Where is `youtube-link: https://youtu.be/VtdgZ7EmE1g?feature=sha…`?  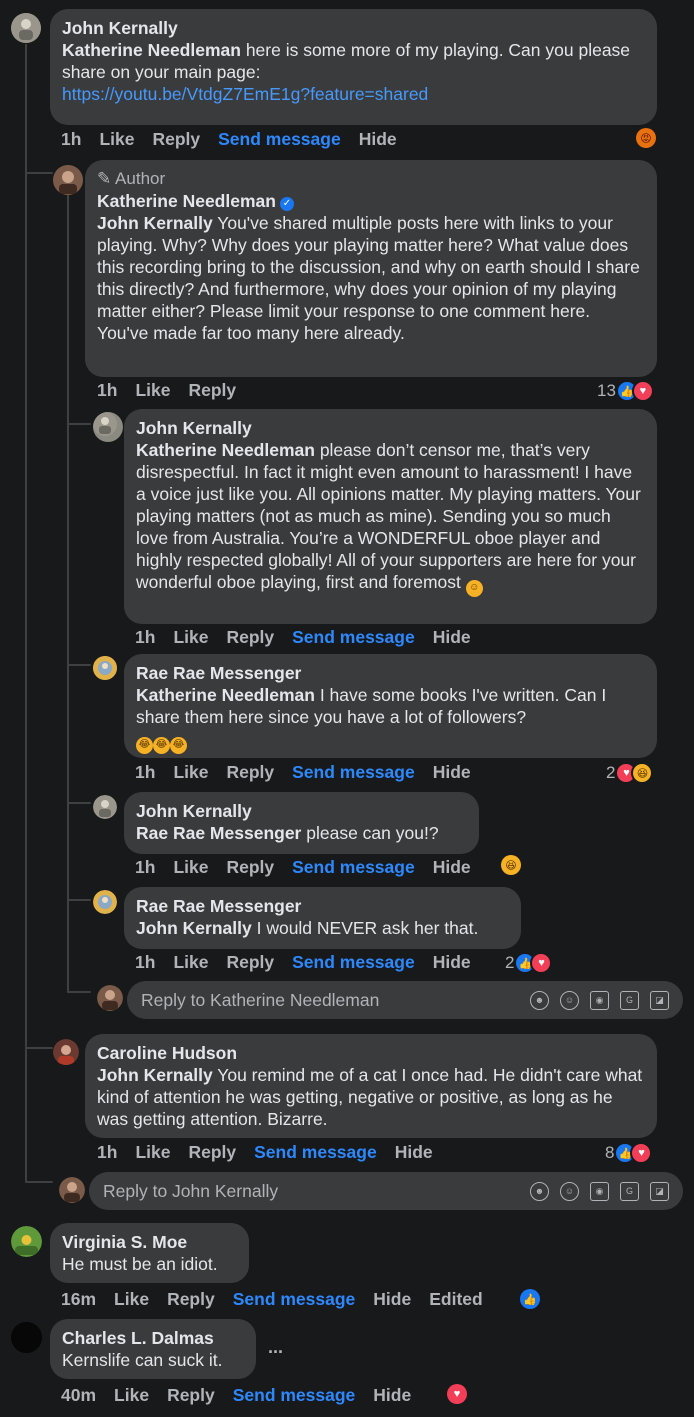 youtube-link: https://youtu.be/VtdgZ7EmE1g?feature=sha… is located at coordinates (245, 94).